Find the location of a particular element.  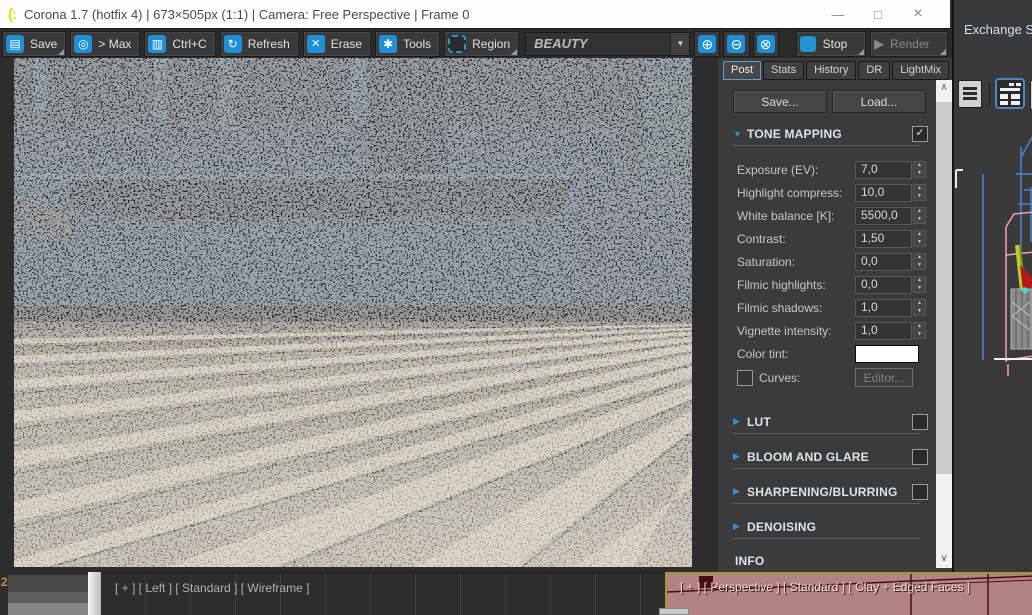

sharpening-header: ▶ SHARPENING/BLURRING is located at coordinates (827, 491).